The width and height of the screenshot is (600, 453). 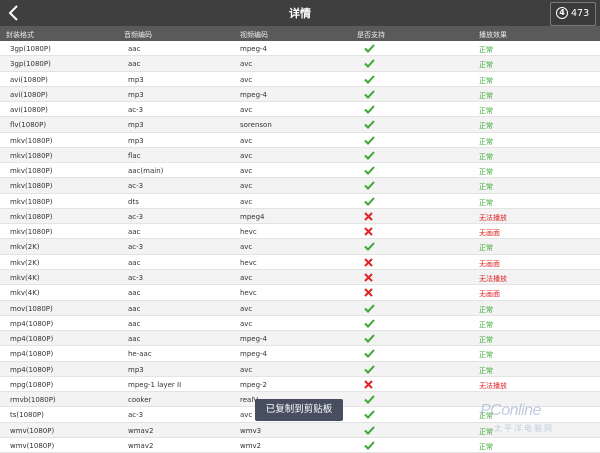 What do you see at coordinates (300, 308) in the screenshot?
I see `table-row: mov(1080P) aac avc 正常` at bounding box center [300, 308].